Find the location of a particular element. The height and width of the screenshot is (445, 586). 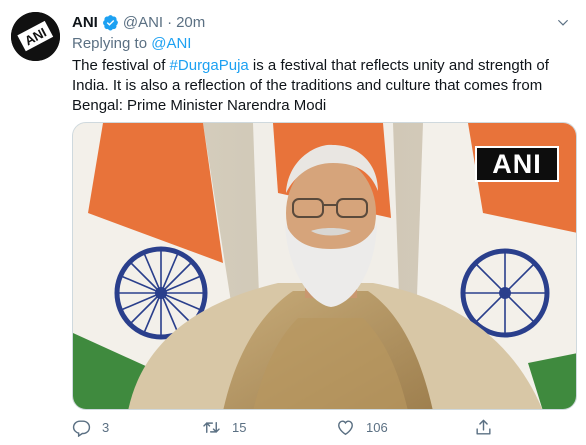

reply-button: 3 is located at coordinates (90, 427).